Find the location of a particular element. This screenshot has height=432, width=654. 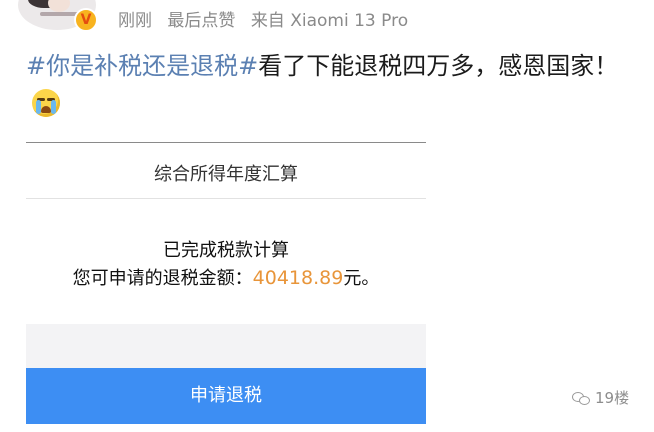

post-edit-note: 最后点赞 is located at coordinates (201, 21).